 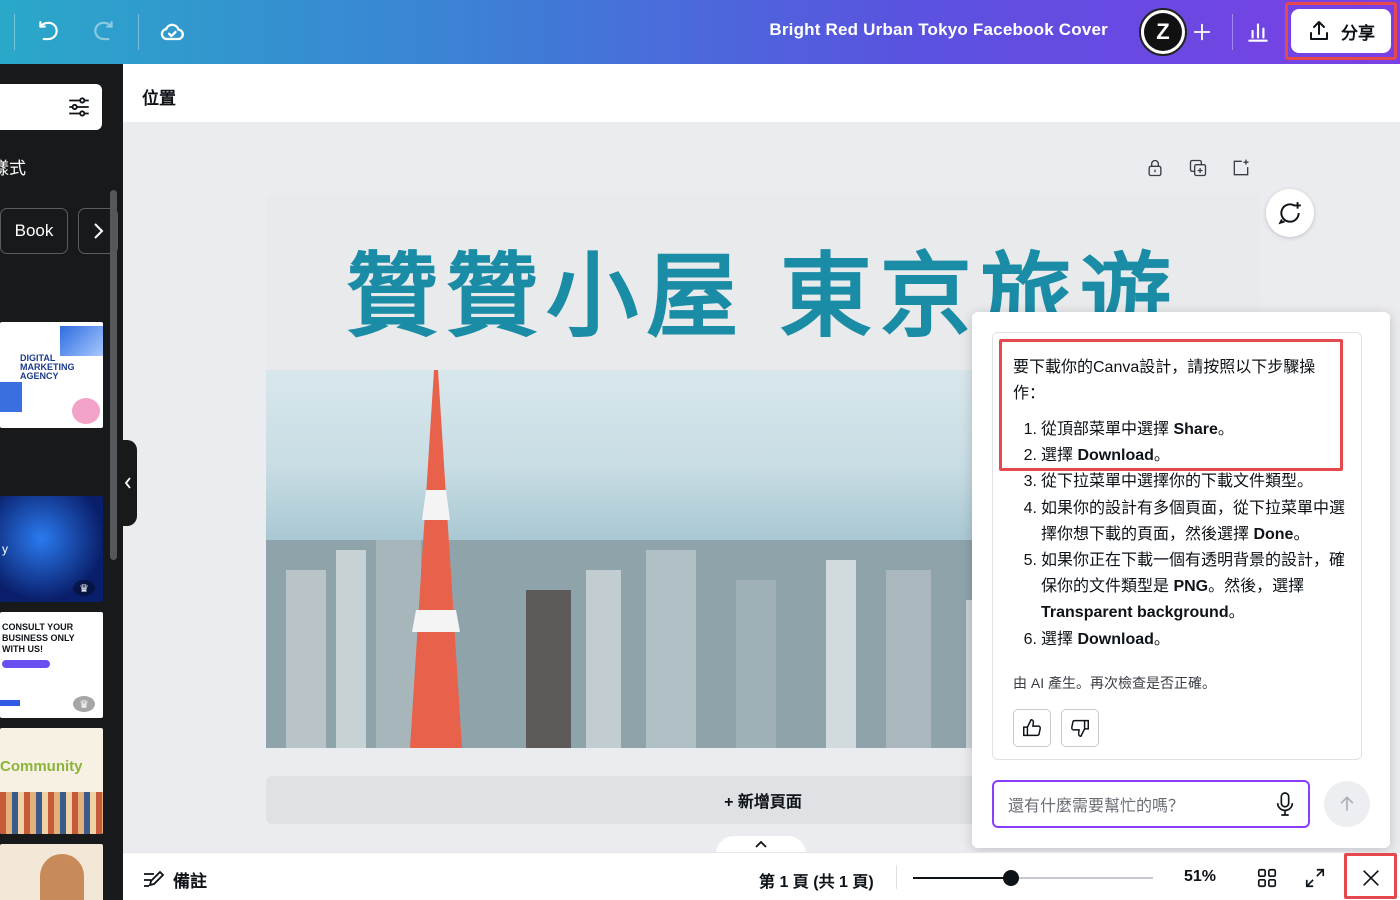 I want to click on send-button, so click(x=1347, y=804).